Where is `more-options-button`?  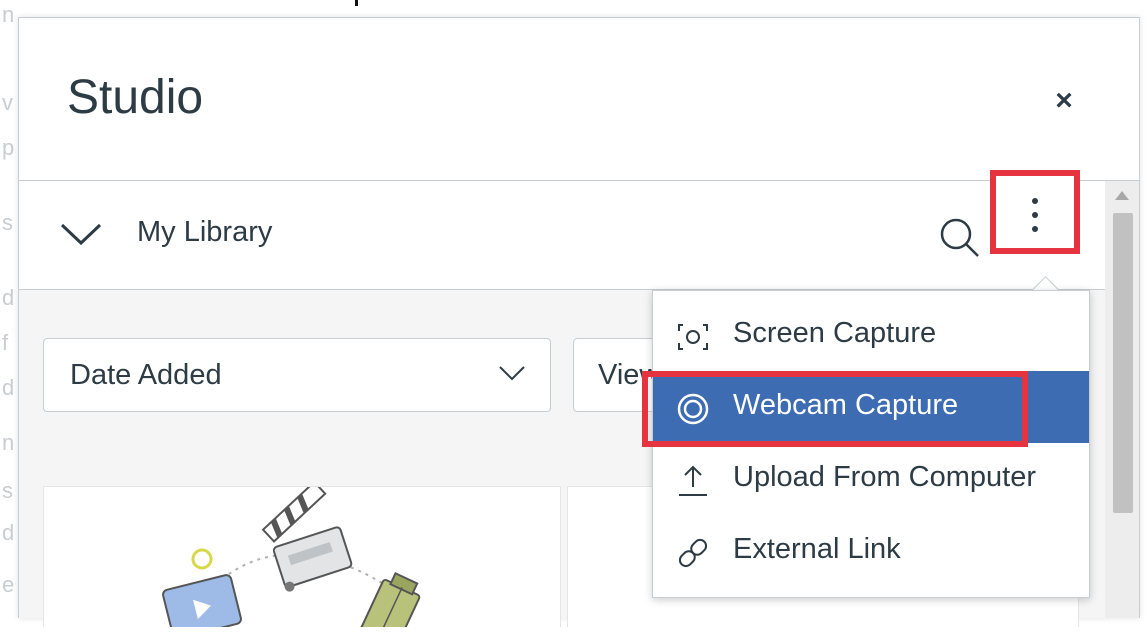
more-options-button is located at coordinates (1035, 212).